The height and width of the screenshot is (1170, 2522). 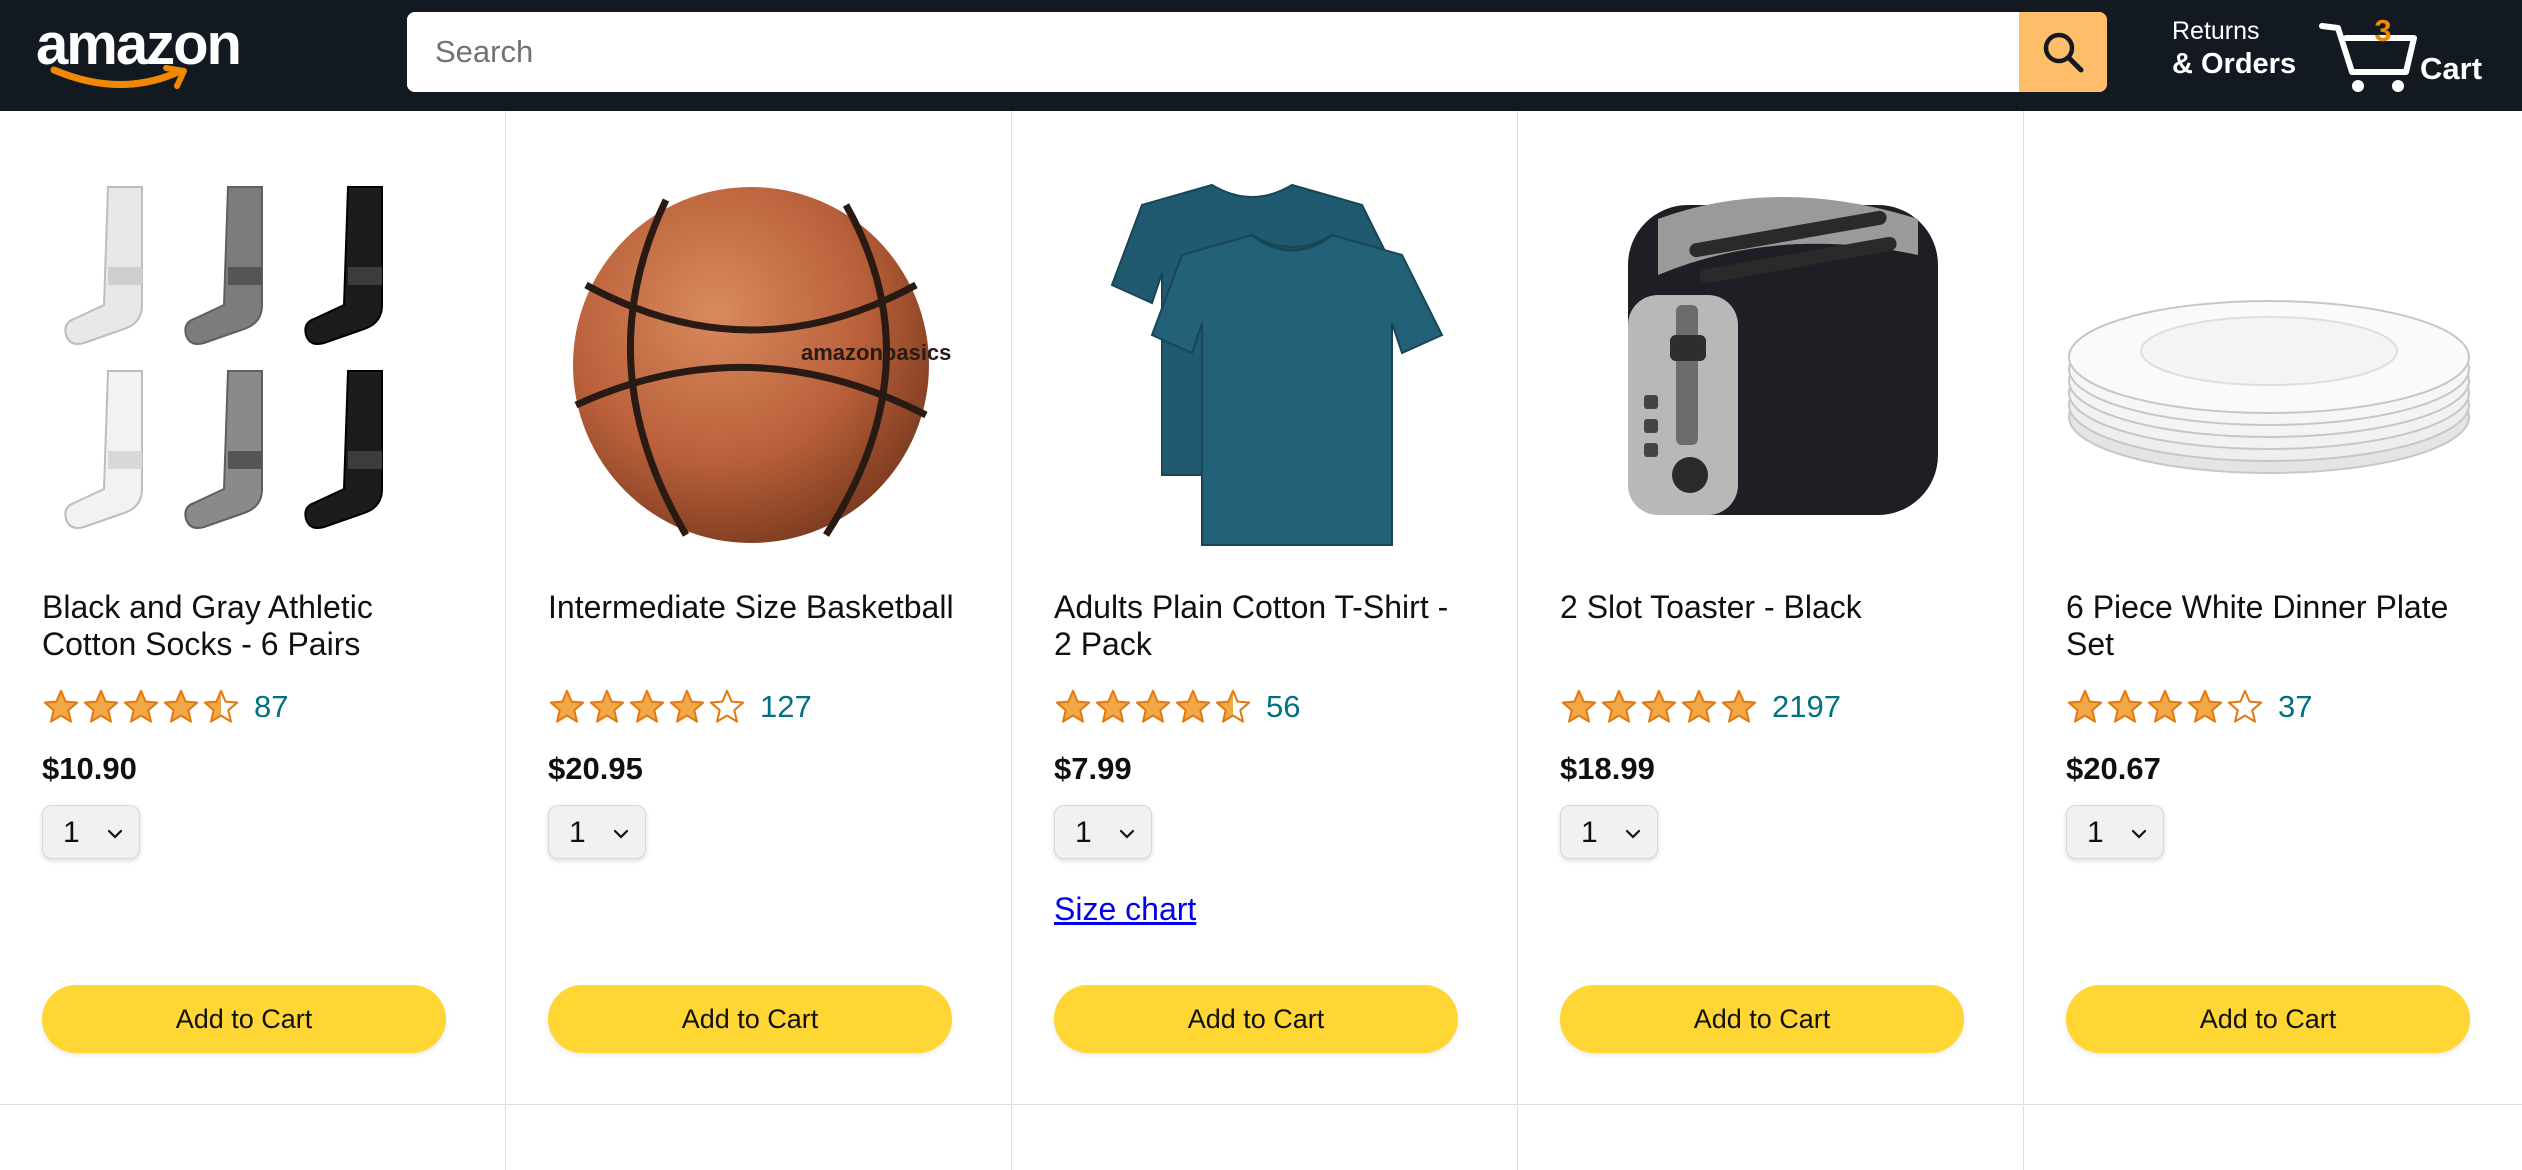 I want to click on product-price: $7.99, so click(x=1093, y=768).